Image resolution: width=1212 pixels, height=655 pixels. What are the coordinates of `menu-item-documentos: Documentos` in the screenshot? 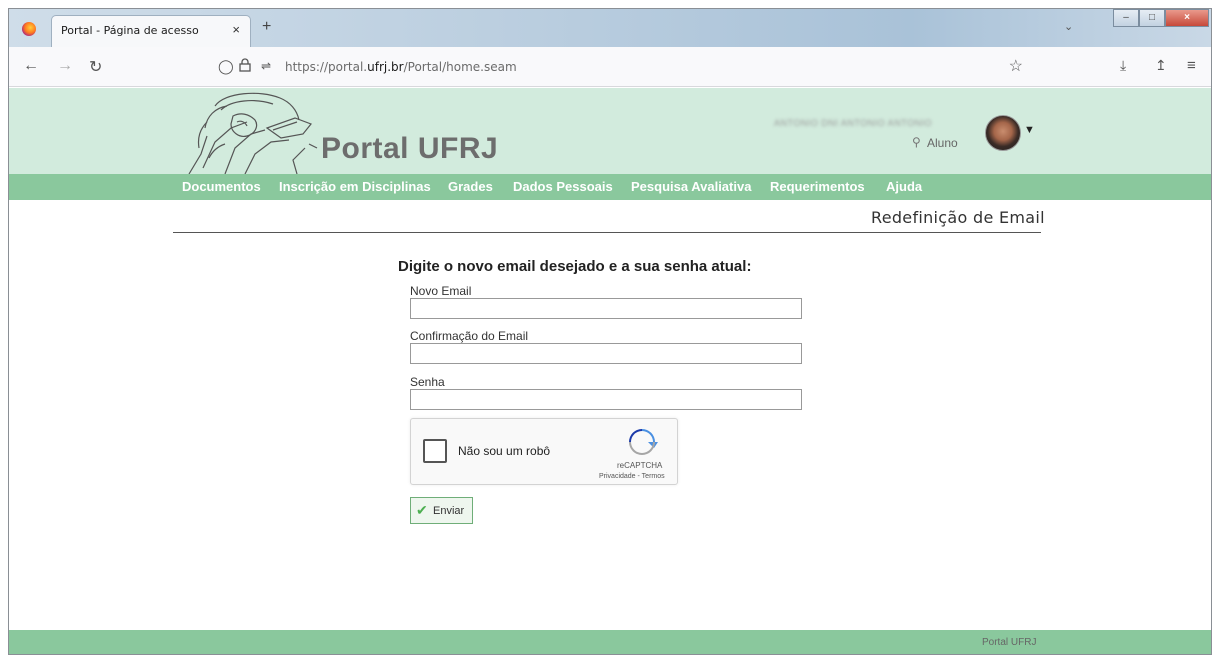 It's located at (221, 186).